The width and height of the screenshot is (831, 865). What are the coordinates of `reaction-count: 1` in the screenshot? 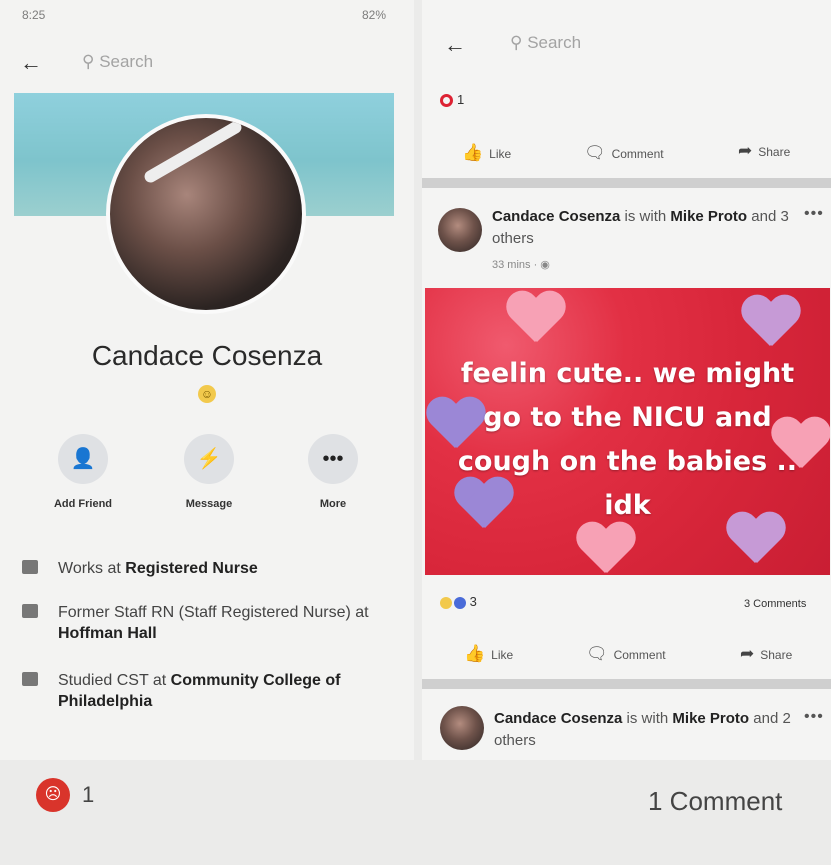 It's located at (461, 99).